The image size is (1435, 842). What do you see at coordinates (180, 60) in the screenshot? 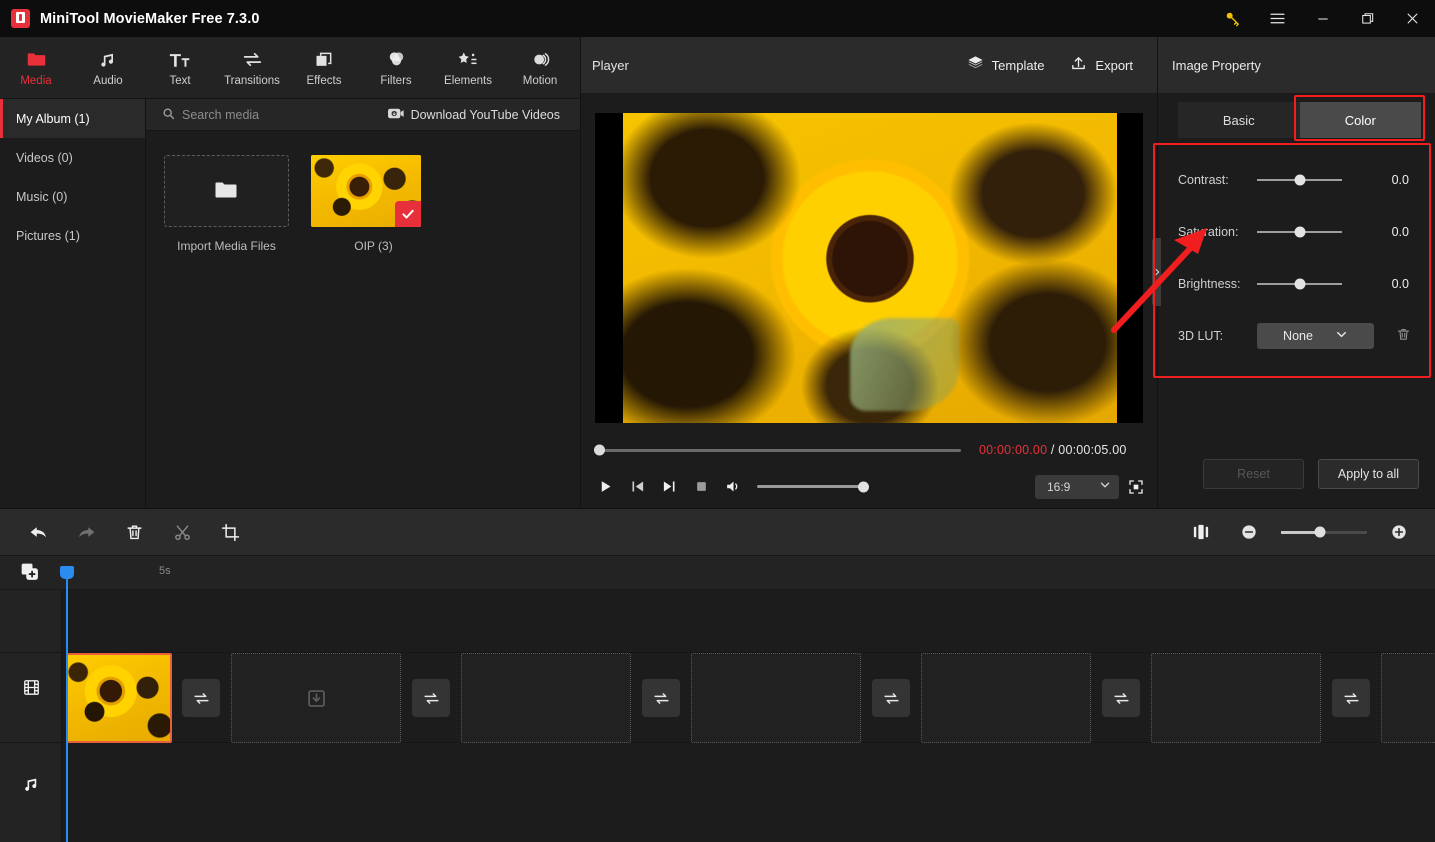
I see `text-icon` at bounding box center [180, 60].